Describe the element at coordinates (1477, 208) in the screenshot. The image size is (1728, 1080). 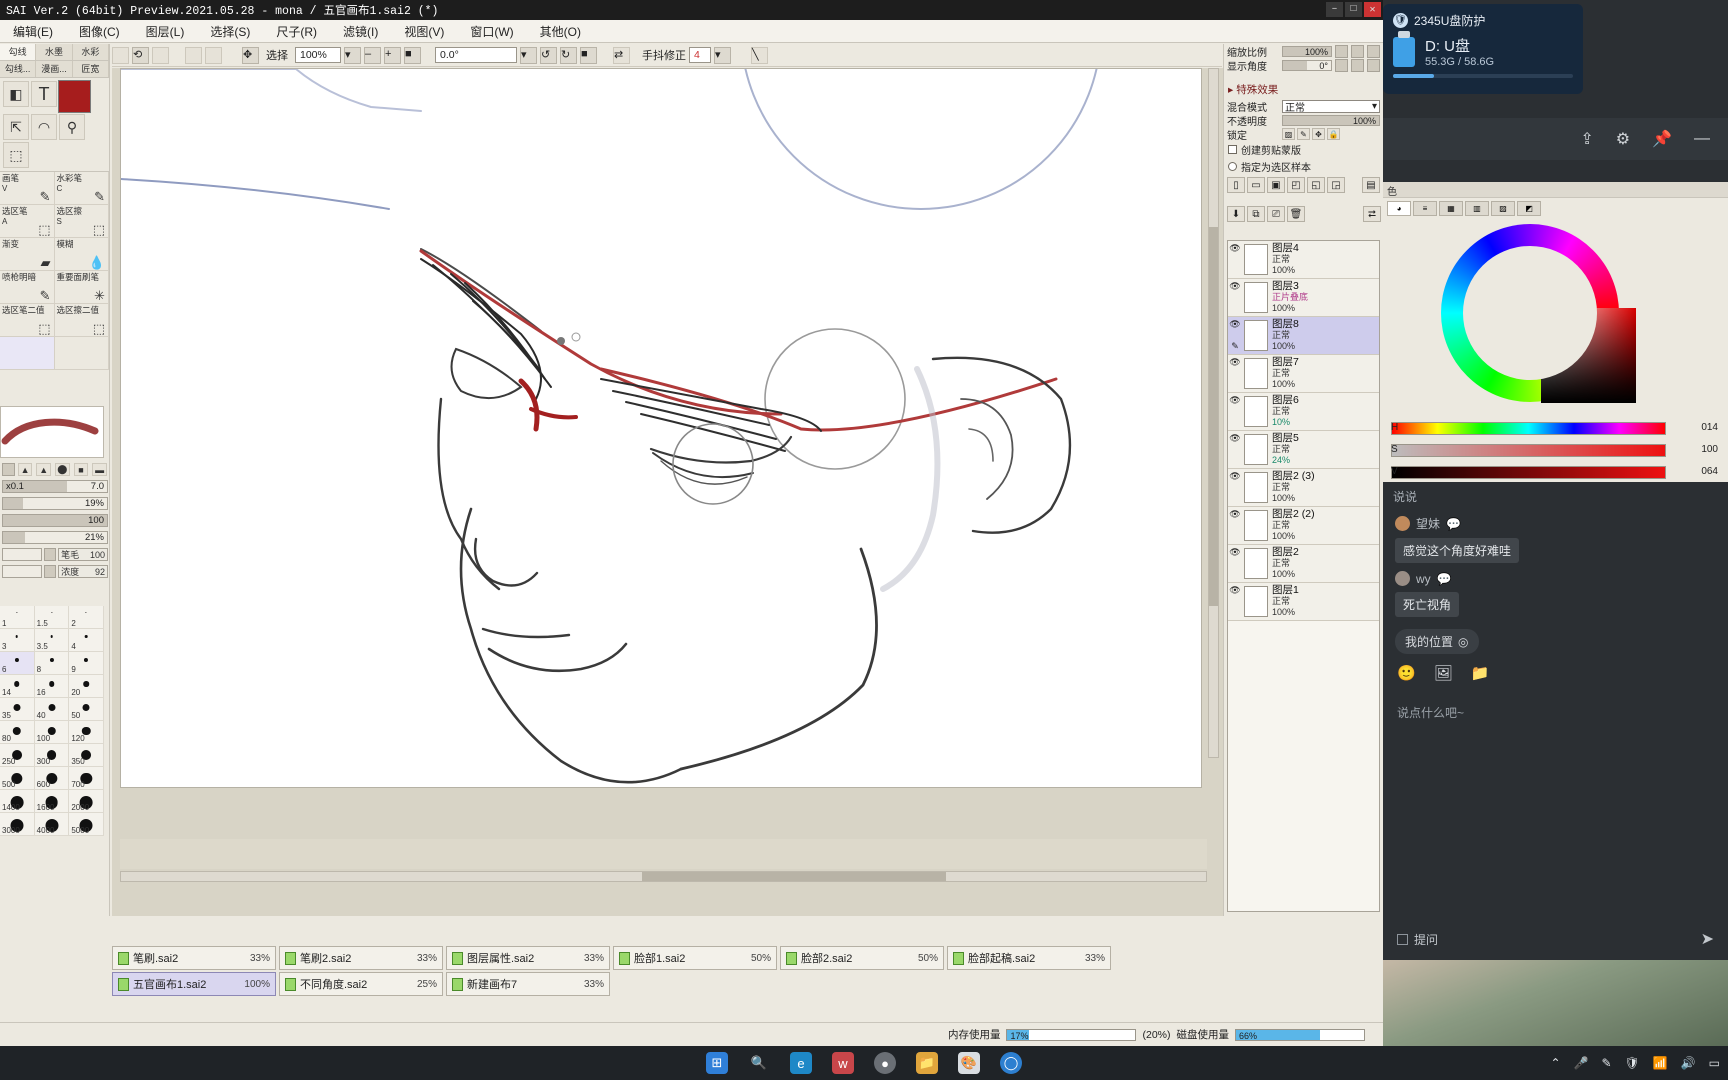
I see `palette-tab-icon: ▥` at that location.